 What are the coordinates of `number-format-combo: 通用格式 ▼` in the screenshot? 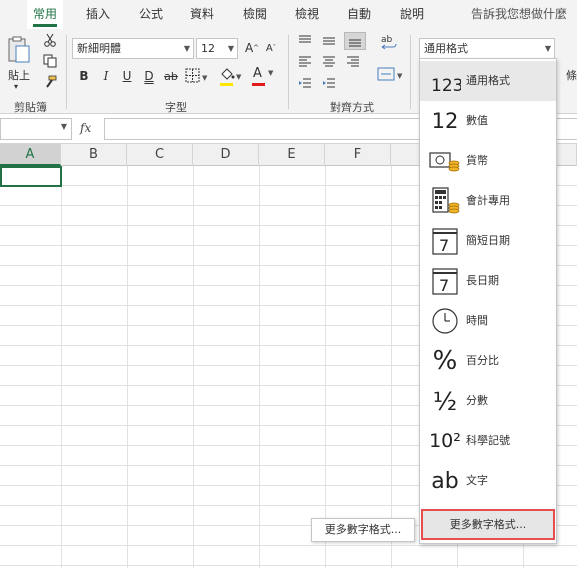 It's located at (487, 48).